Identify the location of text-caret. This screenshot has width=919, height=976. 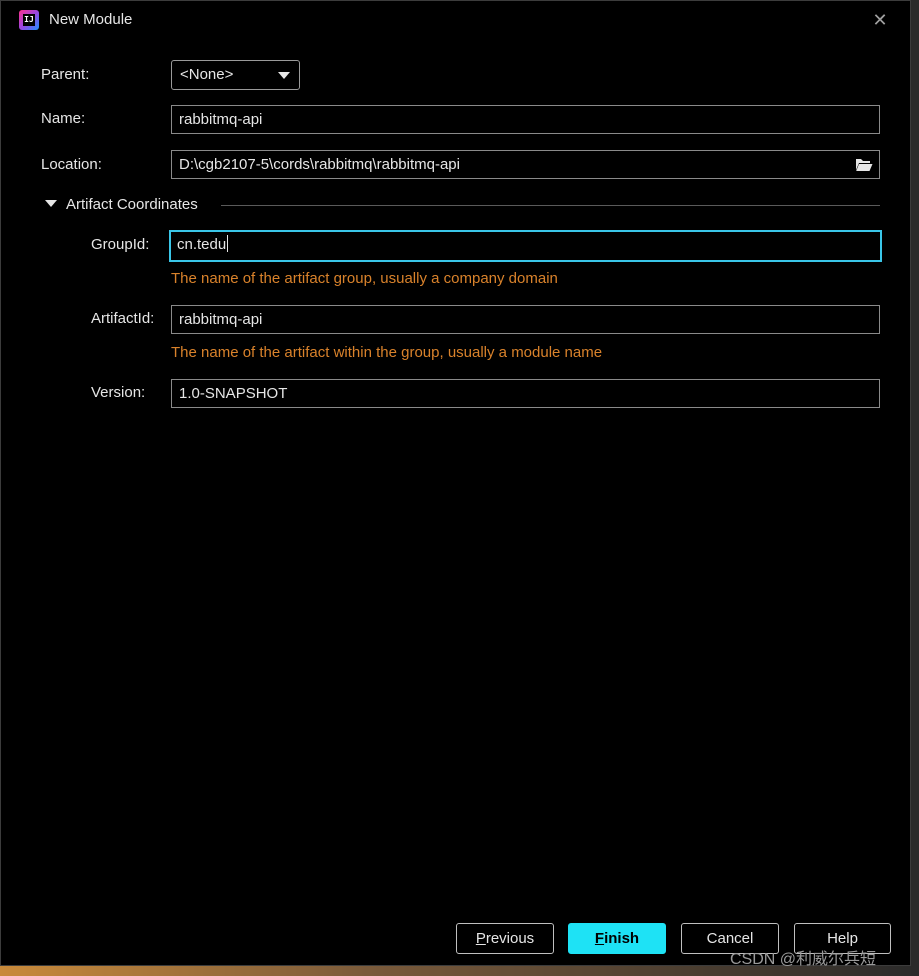
(228, 243).